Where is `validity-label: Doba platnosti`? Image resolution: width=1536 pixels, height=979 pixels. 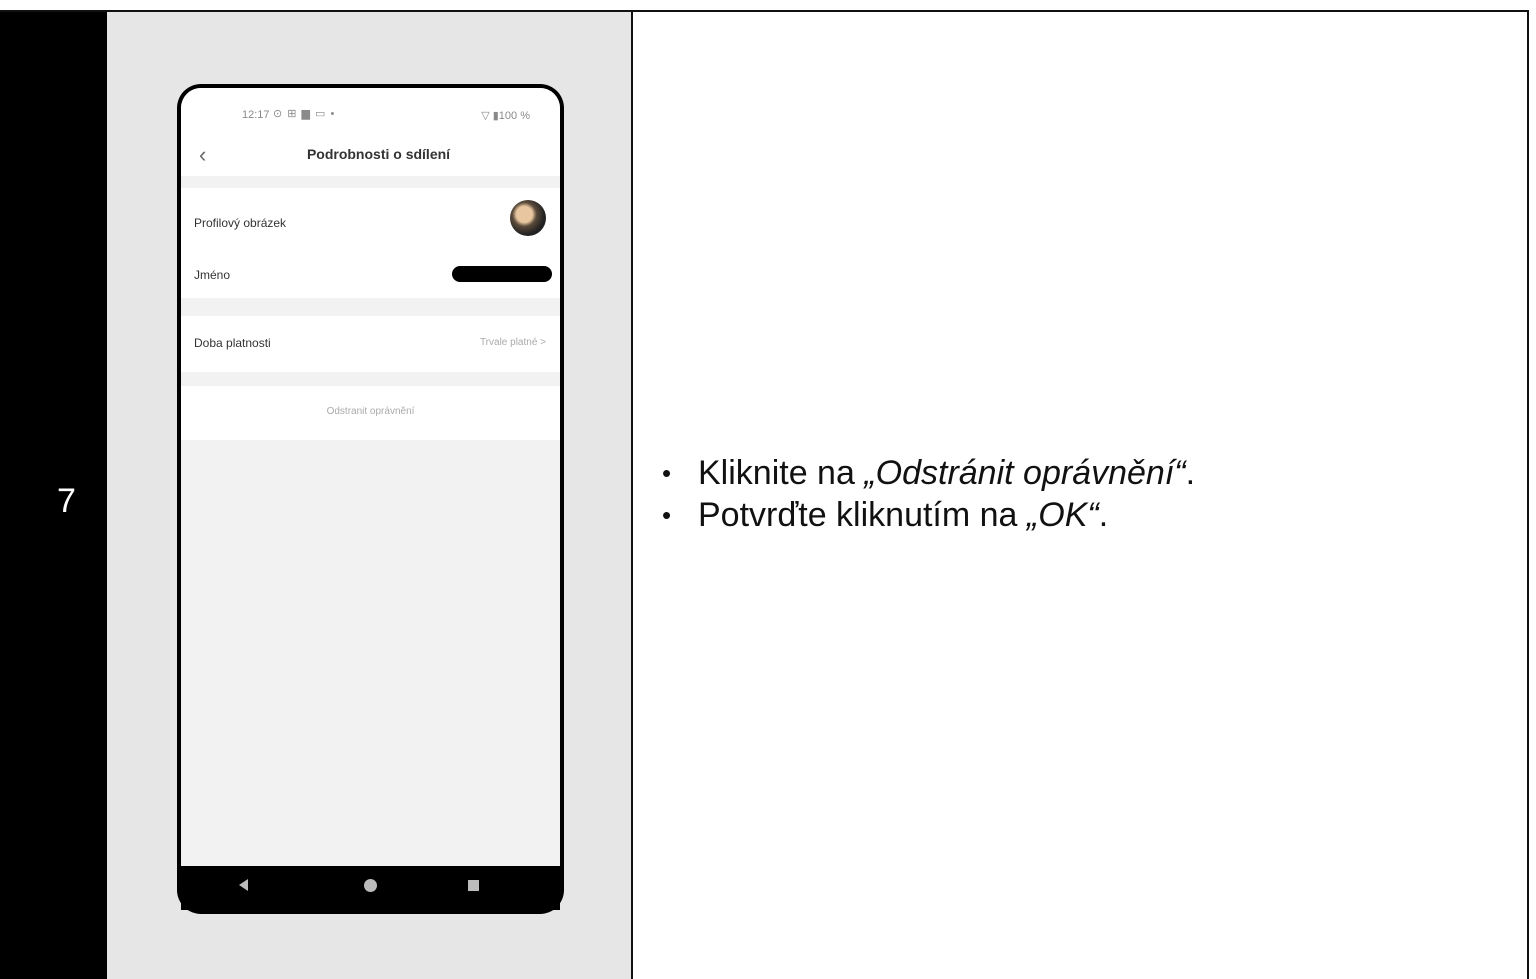 validity-label: Doba platnosti is located at coordinates (232, 343).